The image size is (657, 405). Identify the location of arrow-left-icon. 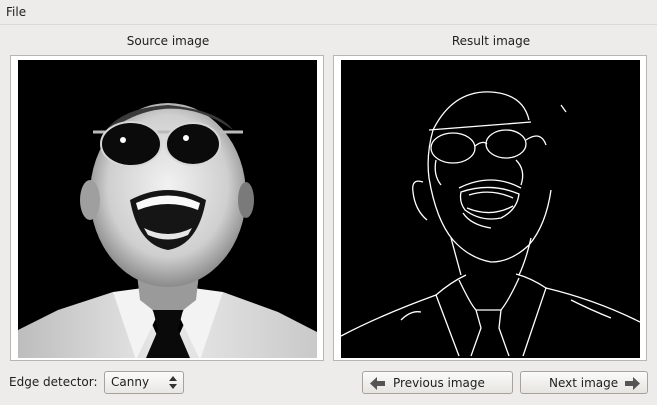
(377, 383).